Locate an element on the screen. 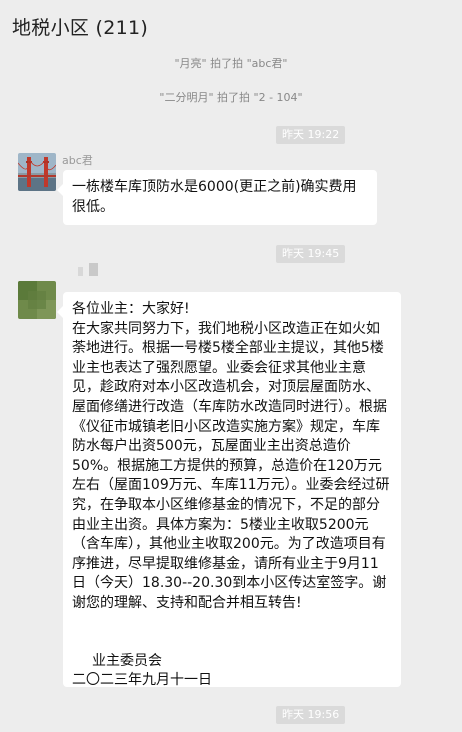 The image size is (462, 732). timestamp: 昨天 19:22 is located at coordinates (311, 135).